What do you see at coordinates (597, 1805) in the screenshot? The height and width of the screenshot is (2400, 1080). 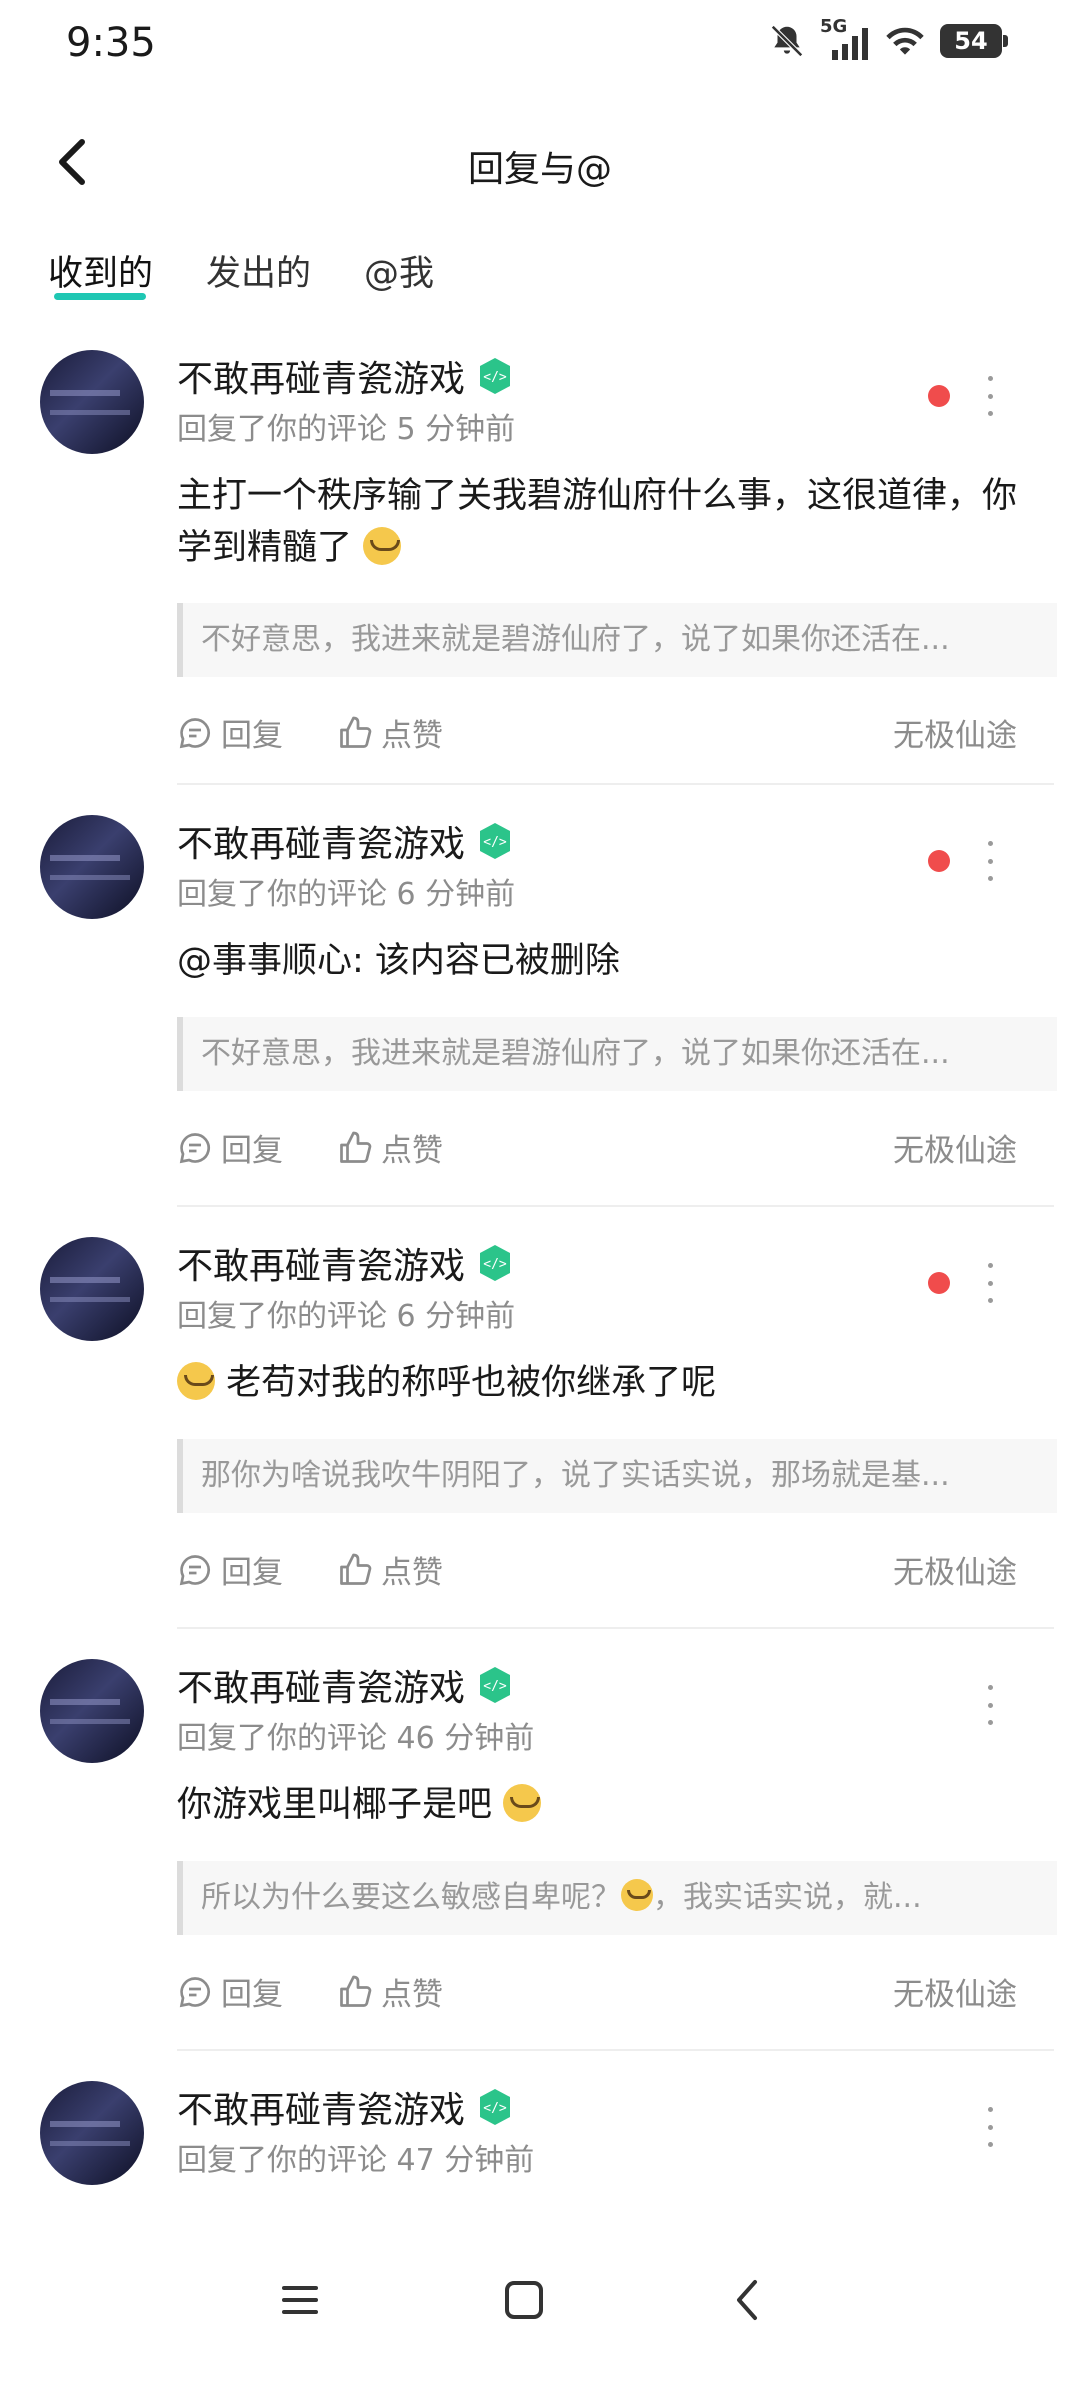 I see `reply-content: 你游戏里叫椰子是吧` at bounding box center [597, 1805].